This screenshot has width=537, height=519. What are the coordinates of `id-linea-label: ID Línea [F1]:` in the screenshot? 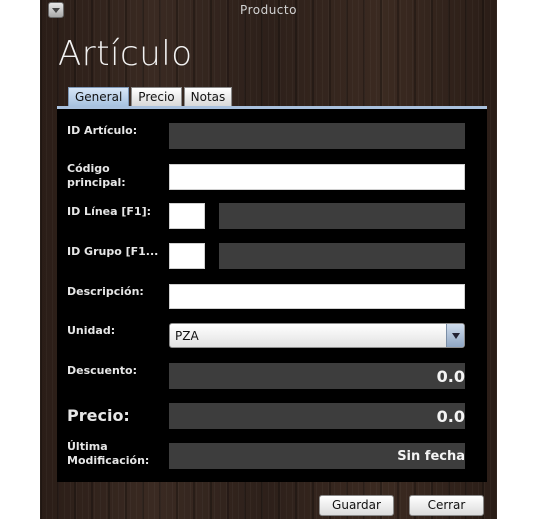 It's located at (109, 211).